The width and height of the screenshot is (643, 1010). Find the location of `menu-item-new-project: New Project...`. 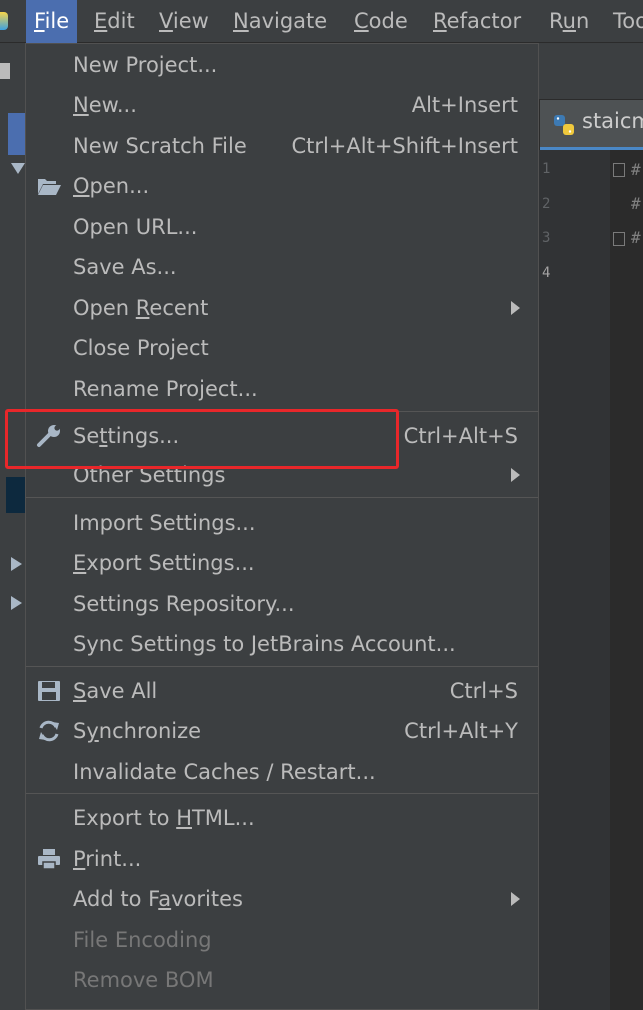

menu-item-new-project: New Project... is located at coordinates (282, 65).